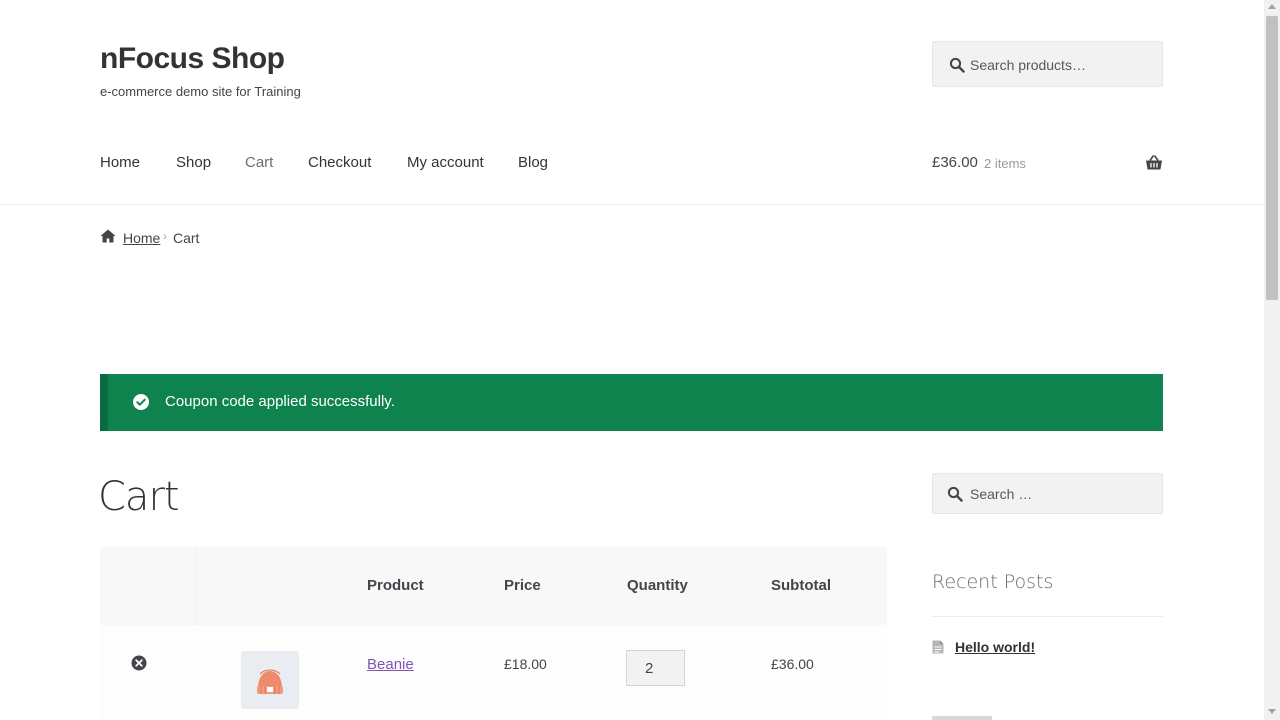  I want to click on product-thumbnail, so click(270, 680).